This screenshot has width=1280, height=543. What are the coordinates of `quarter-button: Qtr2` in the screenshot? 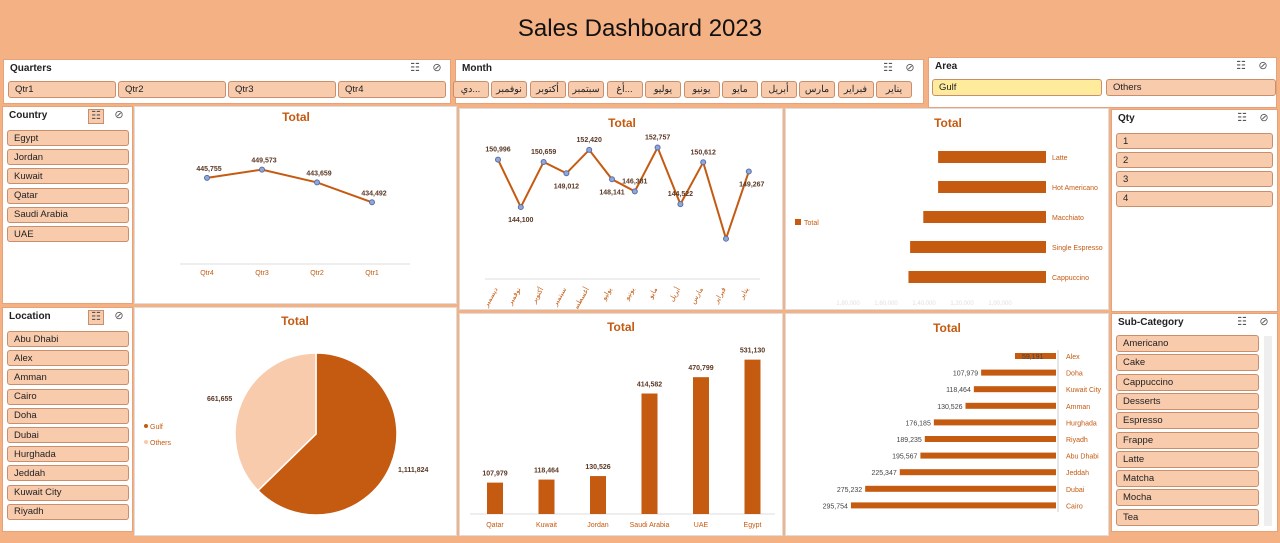 It's located at (172, 89).